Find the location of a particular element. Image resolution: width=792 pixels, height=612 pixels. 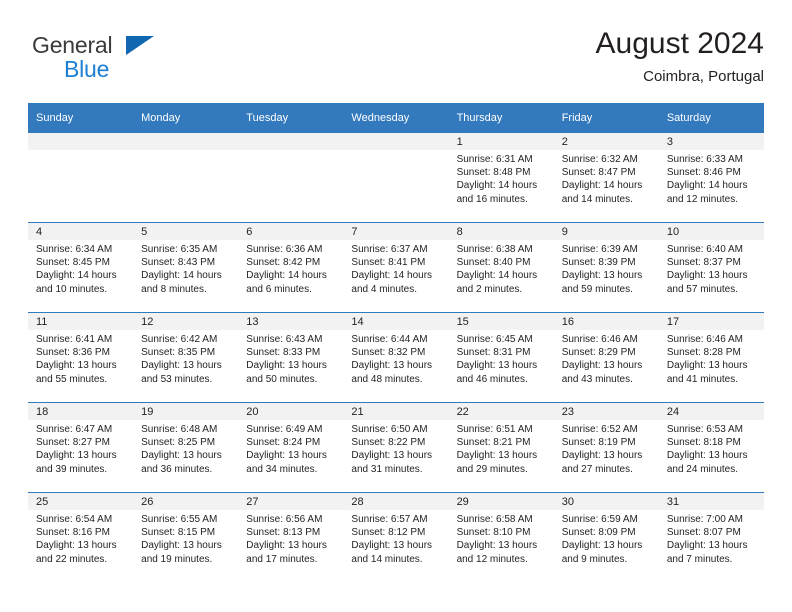

sunrise-time: Sunrise: 6:31 AM is located at coordinates (494, 159).